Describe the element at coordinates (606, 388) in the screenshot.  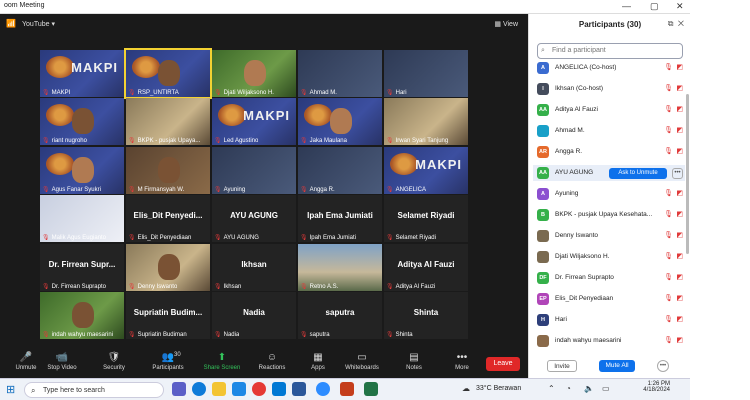
I see `battery-icon: ▭` at that location.